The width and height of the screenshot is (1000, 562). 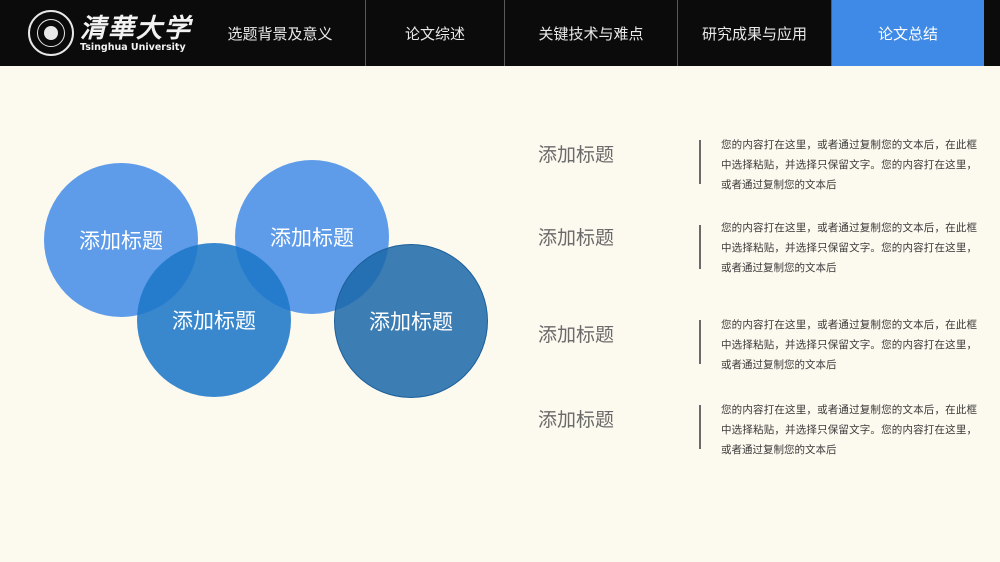 I want to click on circle-title-4: 添加标题, so click(x=411, y=321).